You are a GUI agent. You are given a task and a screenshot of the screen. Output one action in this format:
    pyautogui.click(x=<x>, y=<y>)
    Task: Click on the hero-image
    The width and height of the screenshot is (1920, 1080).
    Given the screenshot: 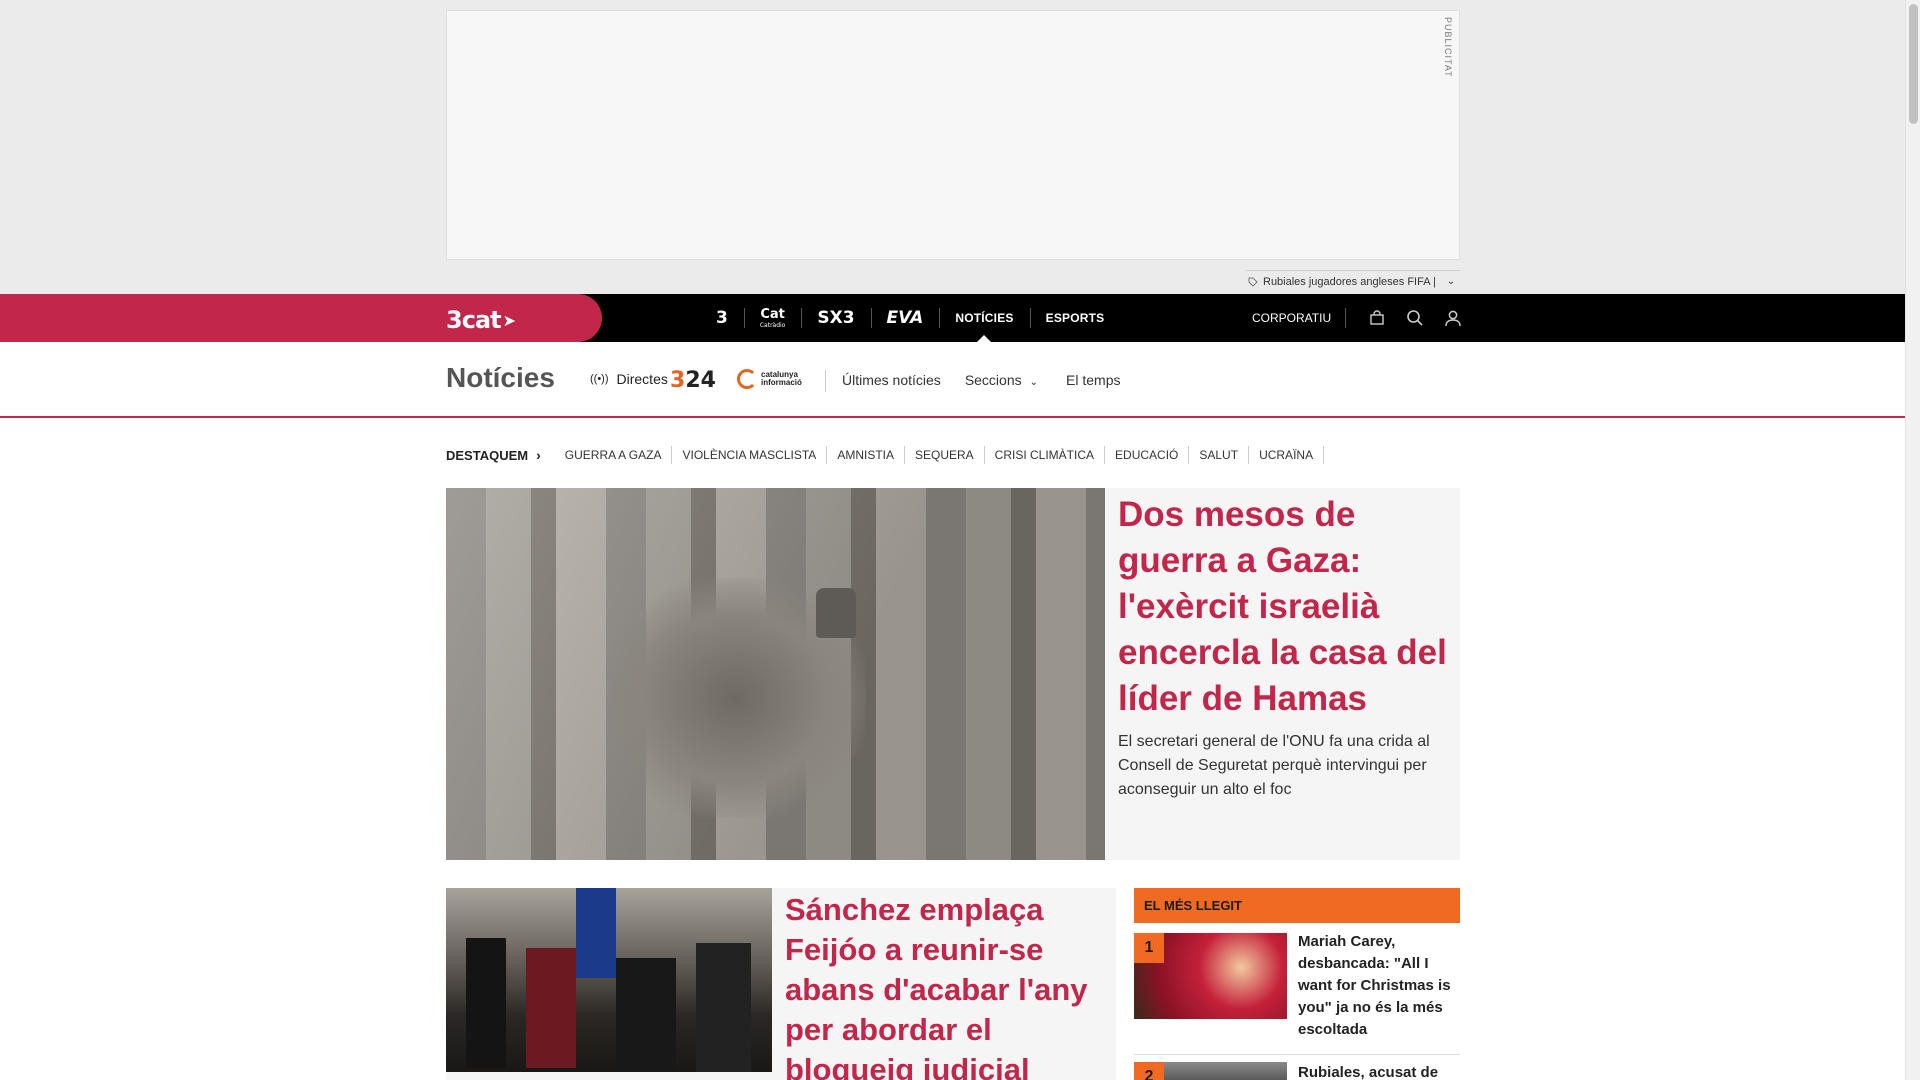 What is the action you would take?
    pyautogui.click(x=775, y=674)
    